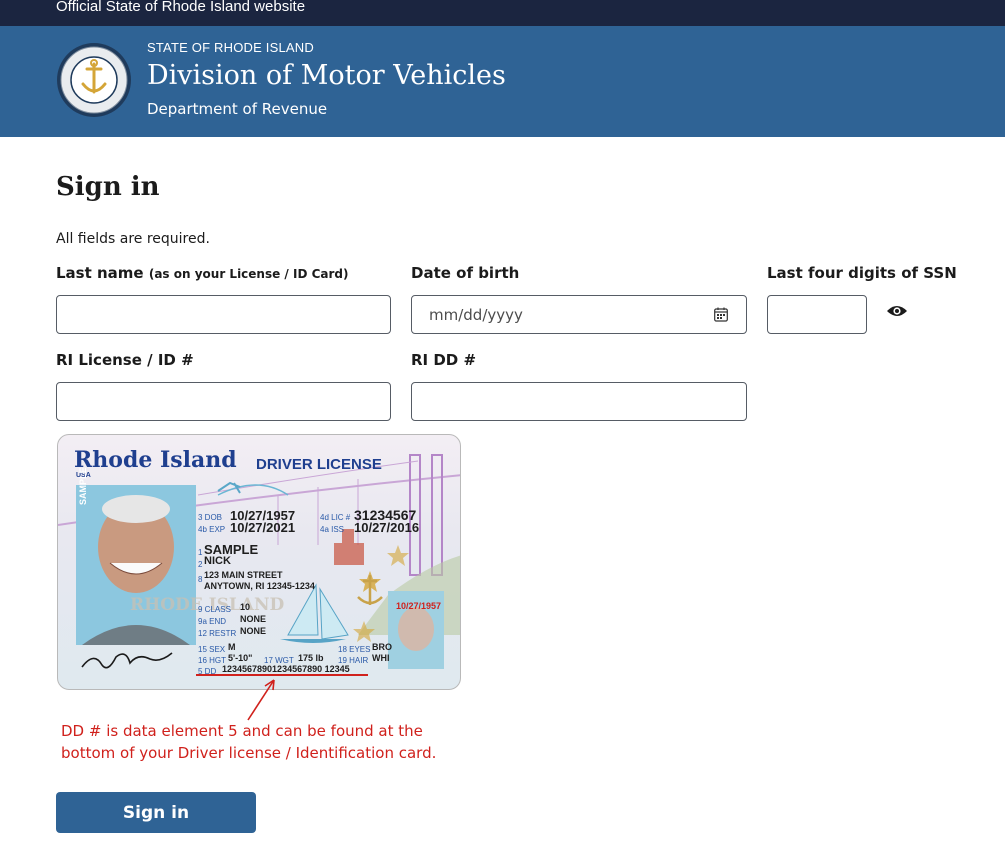  Describe the element at coordinates (259, 586) in the screenshot. I see `card-address-2: ANYTOWN, RI 12345-1234` at that location.